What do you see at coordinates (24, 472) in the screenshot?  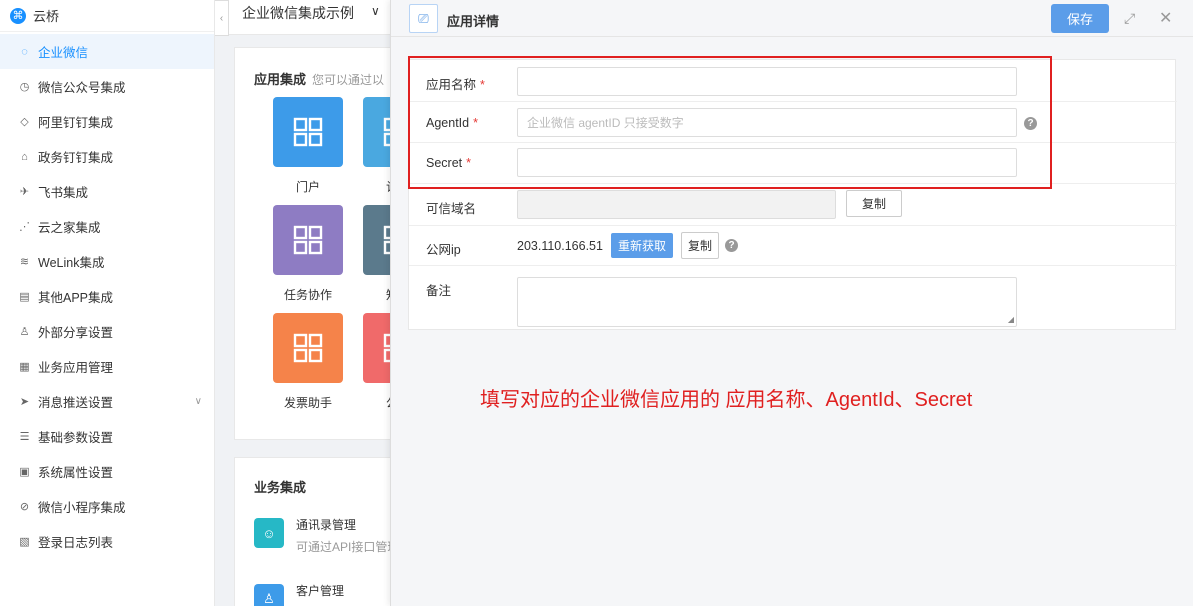 I see `window-icon: ▣` at bounding box center [24, 472].